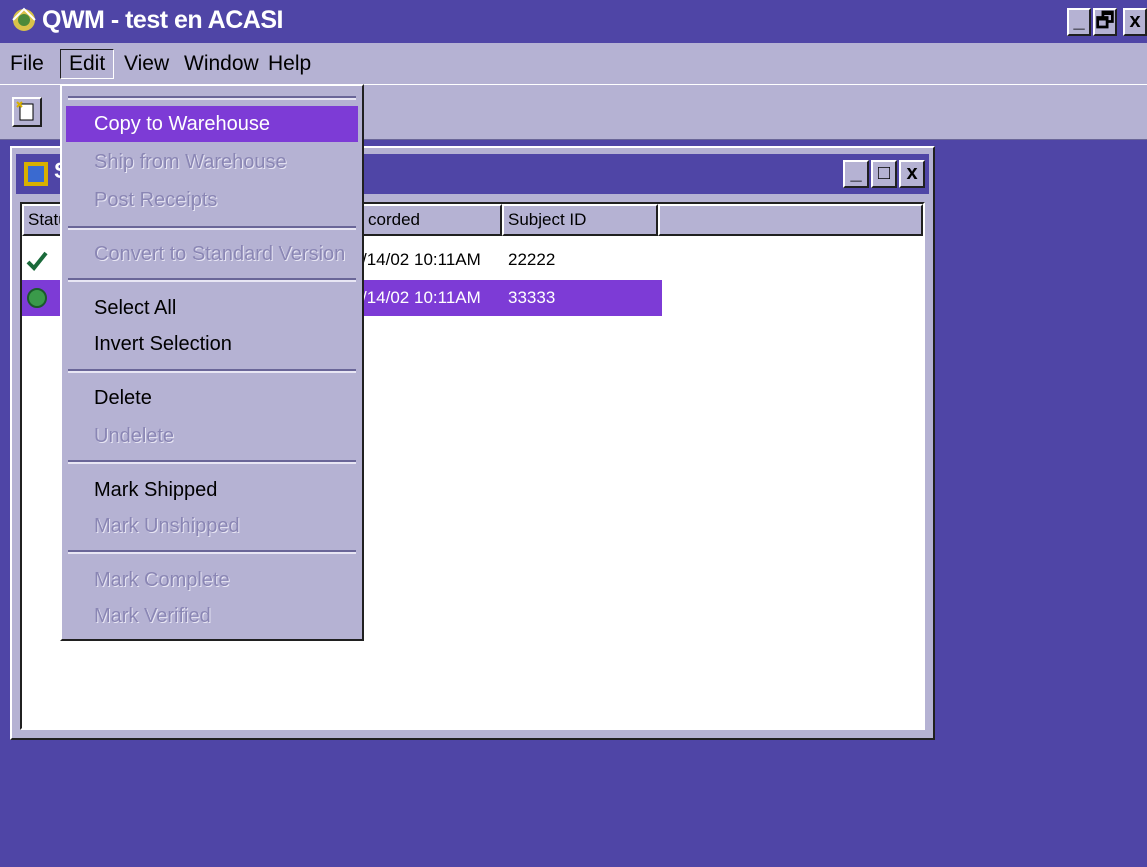 The height and width of the screenshot is (867, 1147). What do you see at coordinates (167, 526) in the screenshot?
I see `menu-item-mark-unshipped: Mark Unshipped` at bounding box center [167, 526].